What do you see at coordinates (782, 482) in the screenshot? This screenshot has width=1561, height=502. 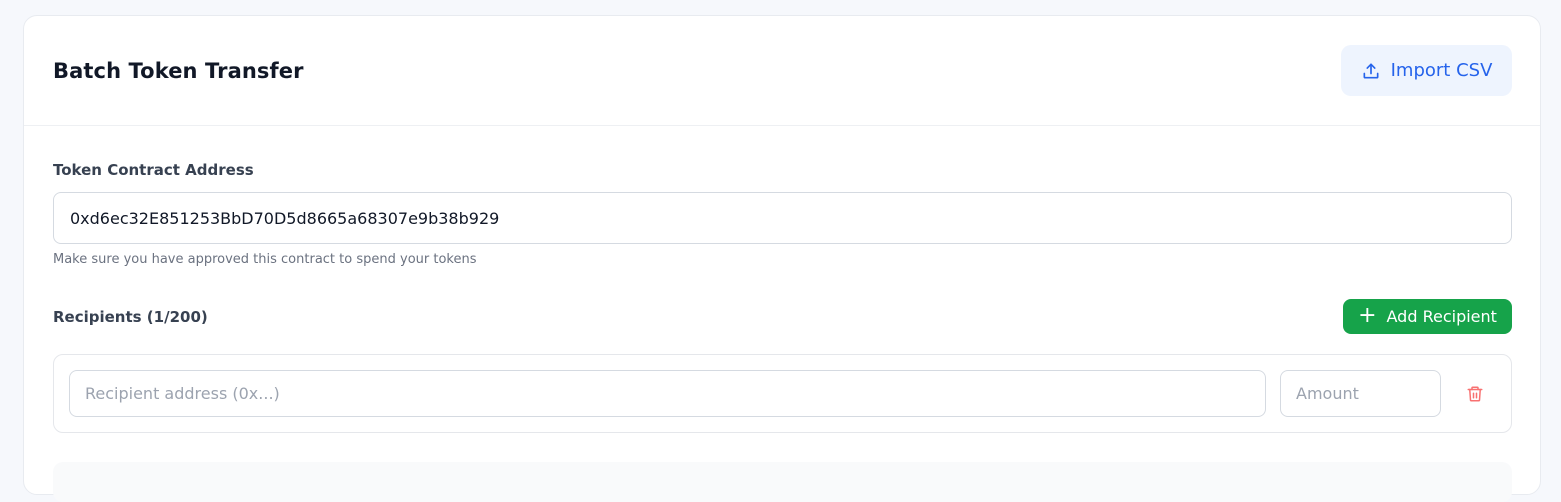 I see `summary-panel` at bounding box center [782, 482].